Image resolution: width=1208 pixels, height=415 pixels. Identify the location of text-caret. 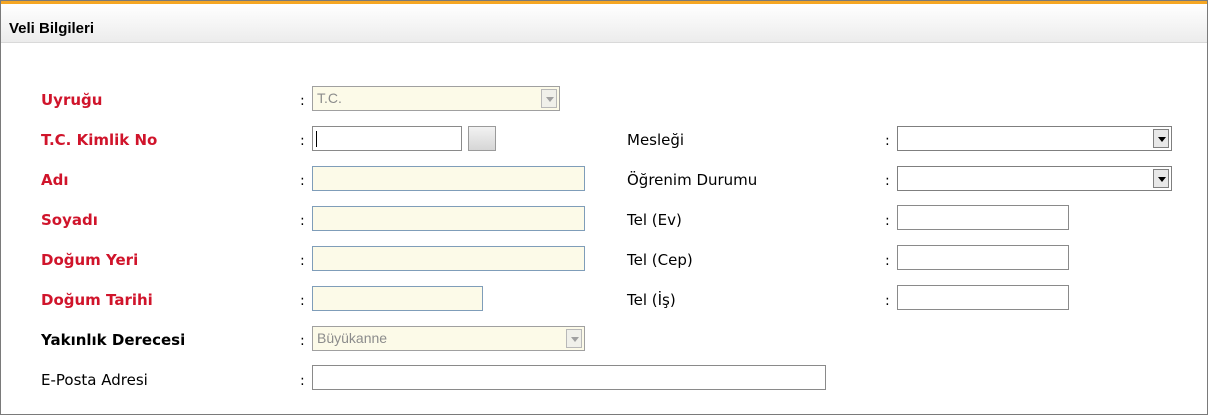
(316, 139).